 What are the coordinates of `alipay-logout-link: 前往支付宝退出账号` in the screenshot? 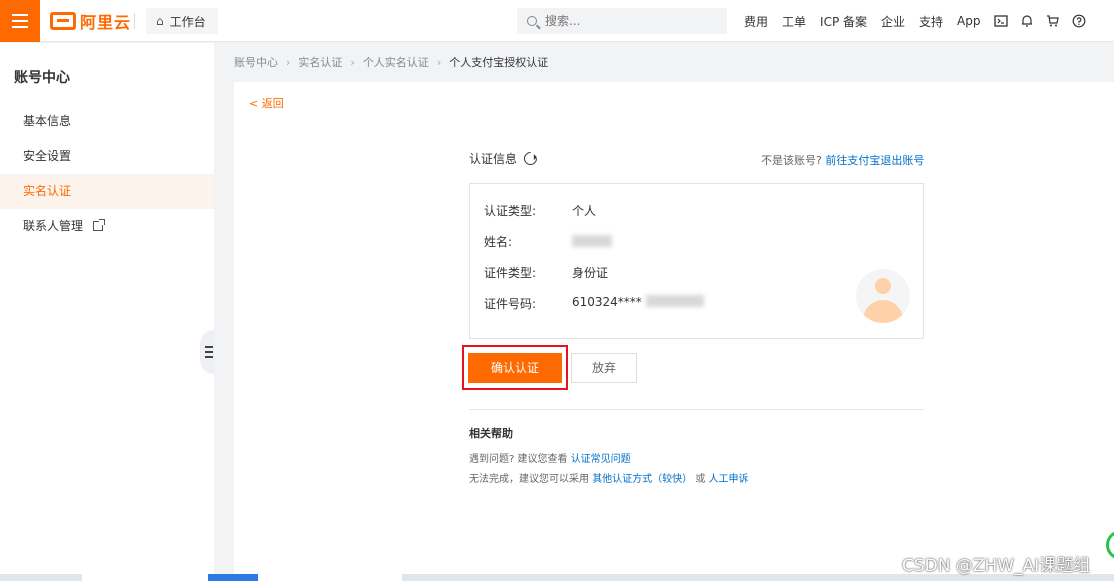 It's located at (874, 160).